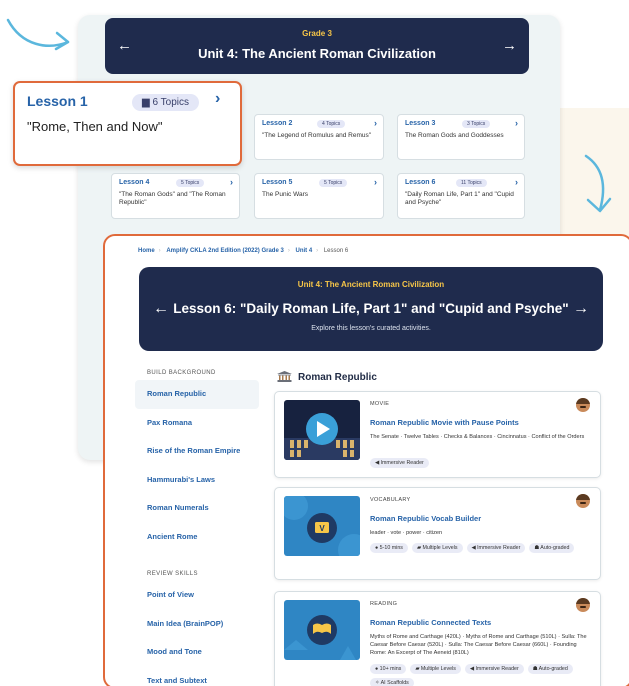  Describe the element at coordinates (197, 423) in the screenshot. I see `sidebar-item-pax-romana: Pax Romana` at that location.